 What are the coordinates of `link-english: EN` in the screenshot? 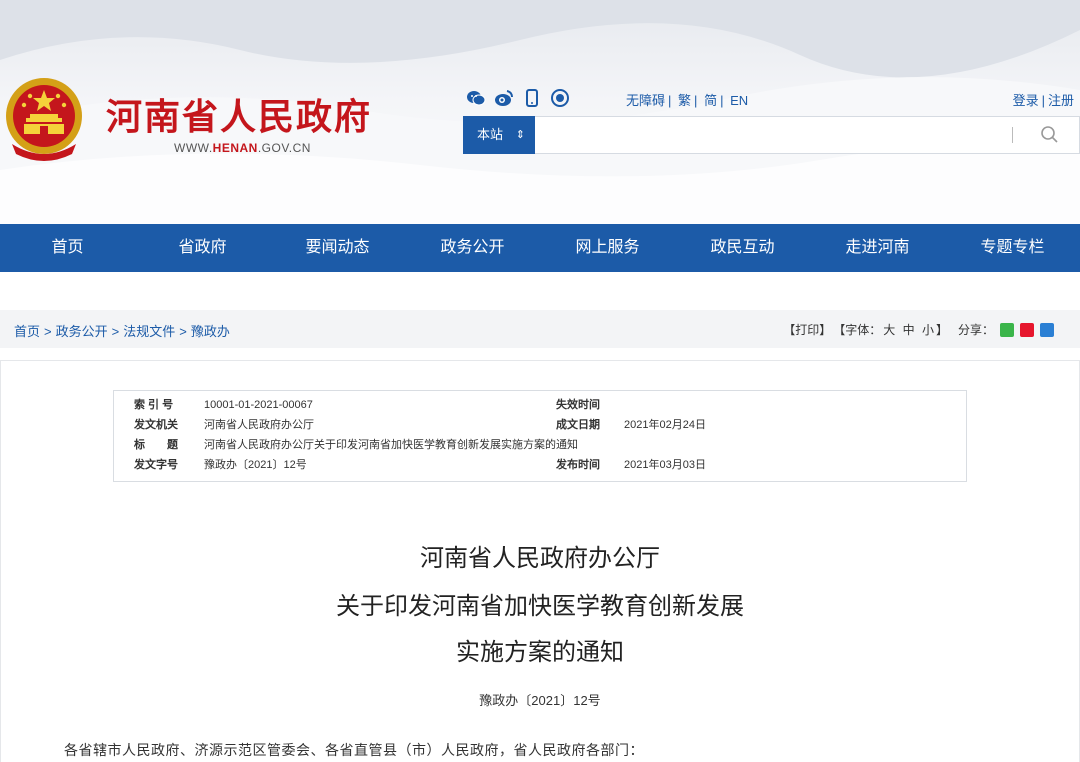 It's located at (739, 100).